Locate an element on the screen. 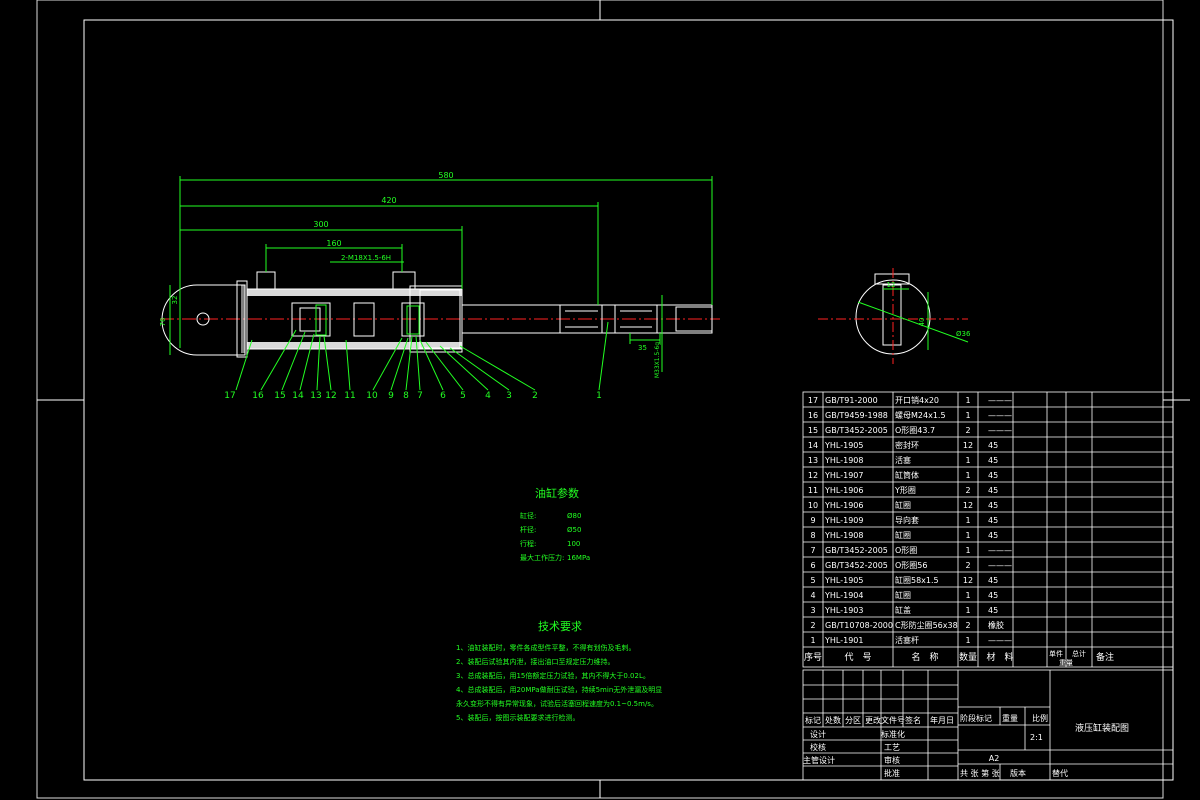 The width and height of the screenshot is (1200, 800). bom-code: YHL-1909 is located at coordinates (843, 520).